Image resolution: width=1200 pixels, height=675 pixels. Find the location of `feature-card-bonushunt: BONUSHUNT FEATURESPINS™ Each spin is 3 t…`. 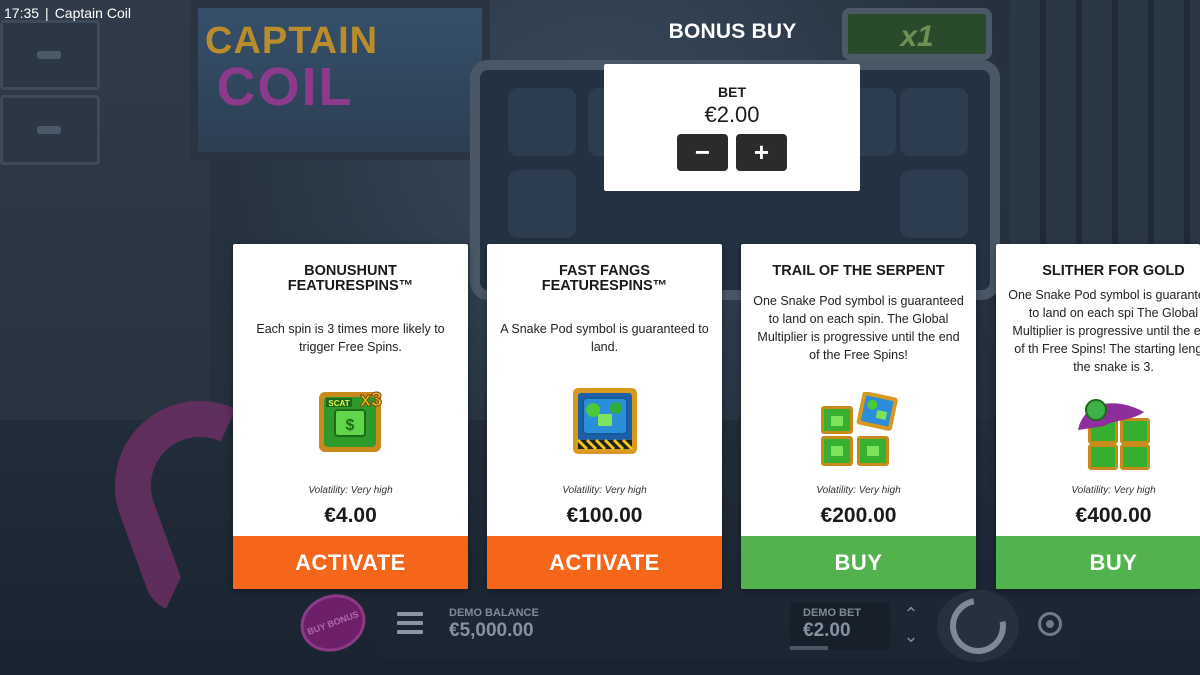

feature-card-bonushunt: BONUSHUNT FEATURESPINS™ Each spin is 3 t… is located at coordinates (350, 416).